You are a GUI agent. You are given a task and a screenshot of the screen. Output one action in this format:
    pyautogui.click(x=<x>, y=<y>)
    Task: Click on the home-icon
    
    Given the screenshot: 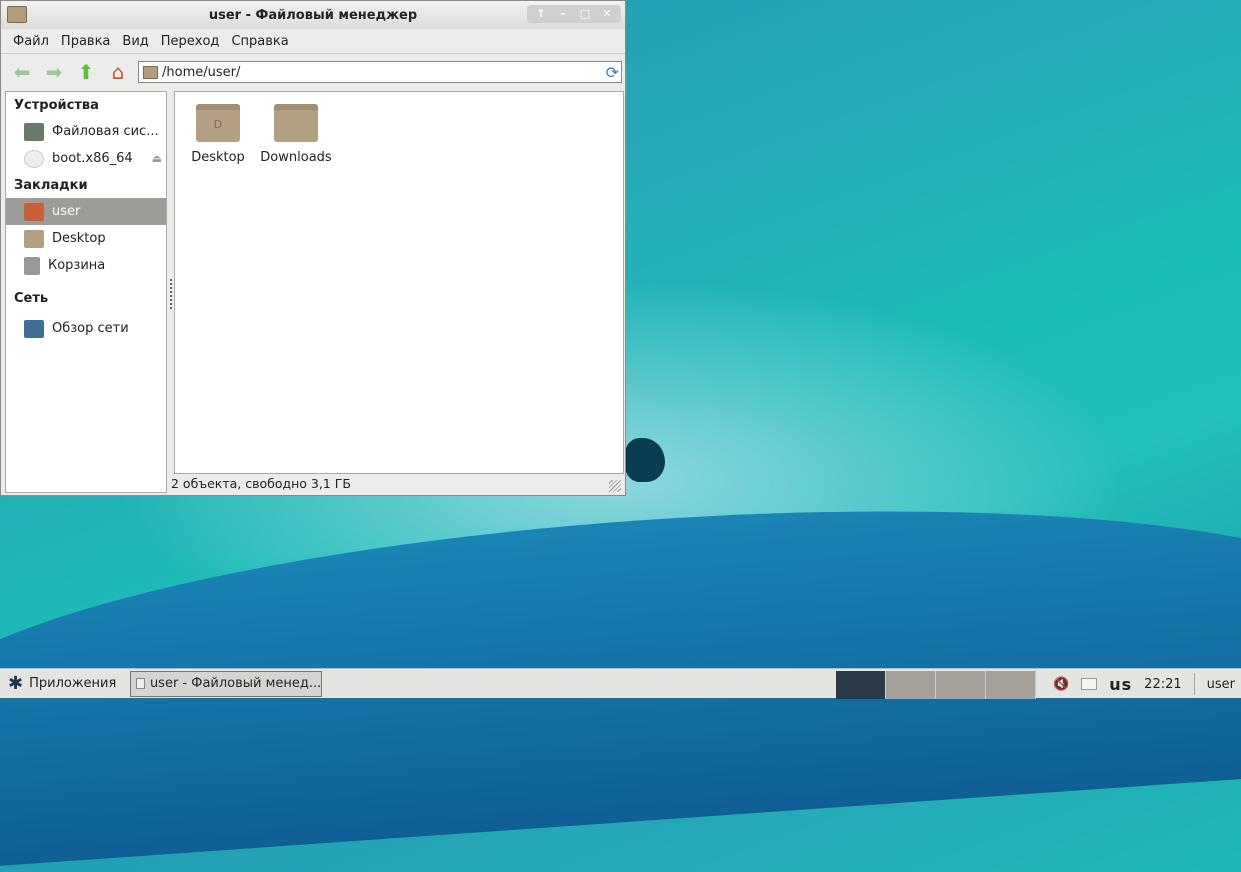 What is the action you would take?
    pyautogui.click(x=34, y=211)
    